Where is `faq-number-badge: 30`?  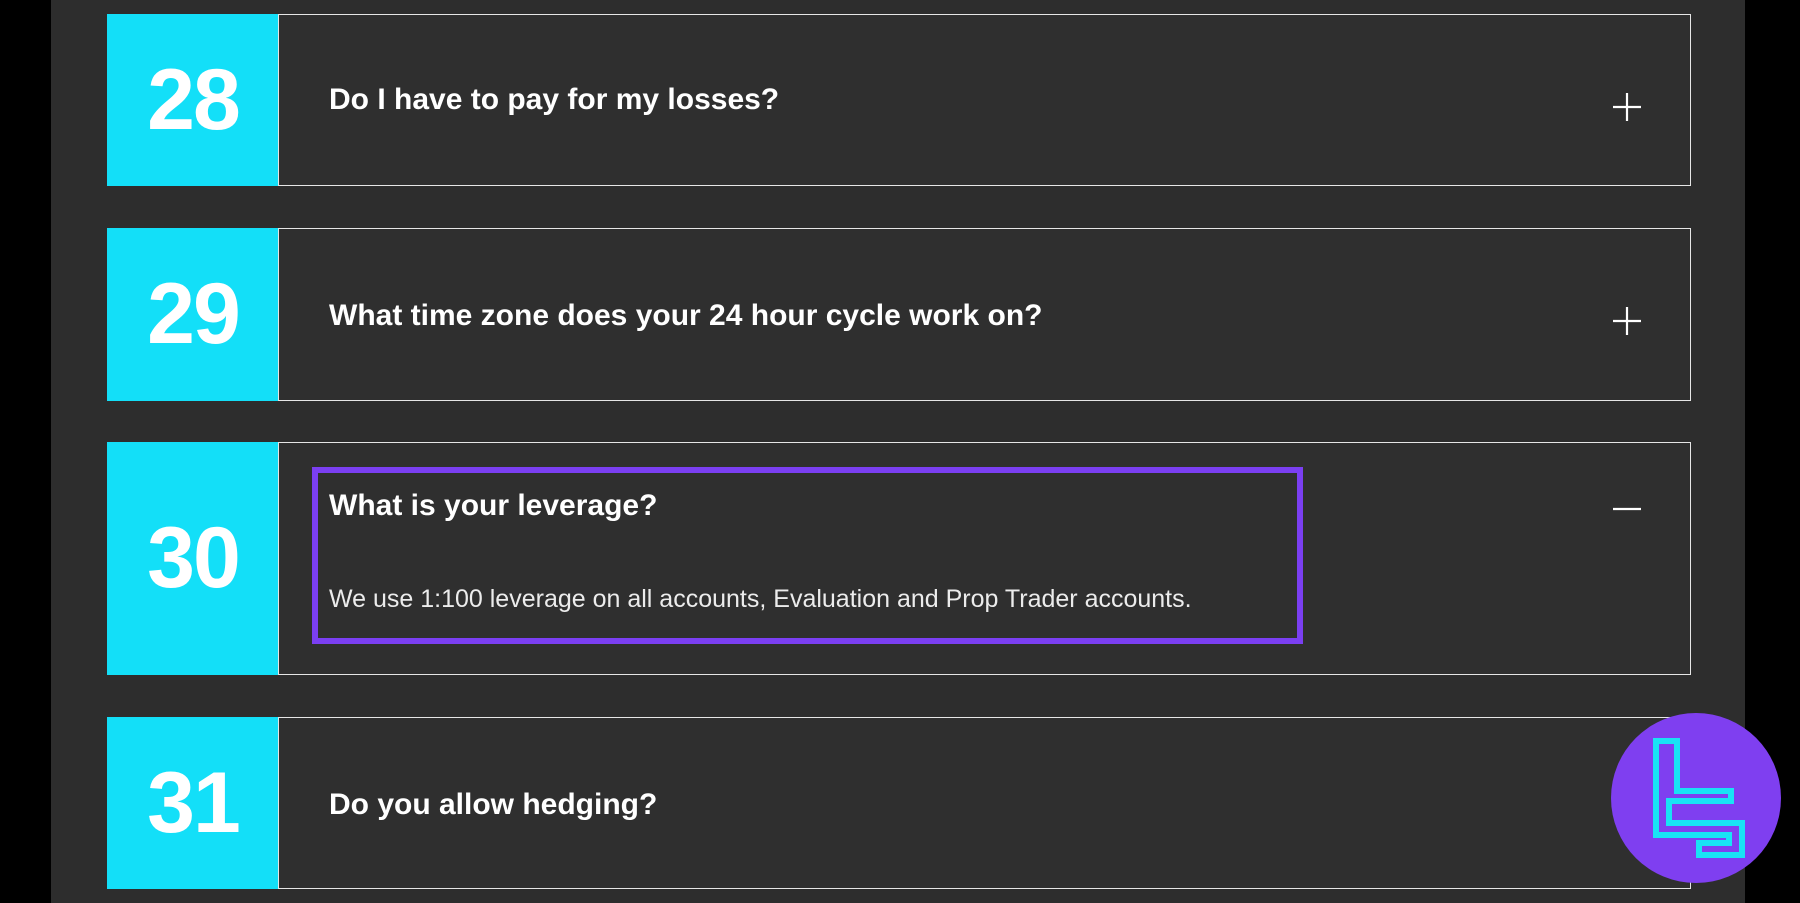 faq-number-badge: 30 is located at coordinates (193, 558).